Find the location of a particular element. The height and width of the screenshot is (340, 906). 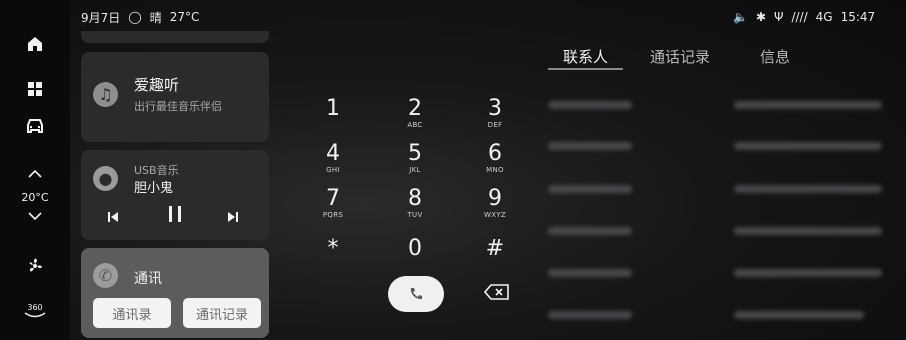

key-letters: TUV is located at coordinates (415, 215).